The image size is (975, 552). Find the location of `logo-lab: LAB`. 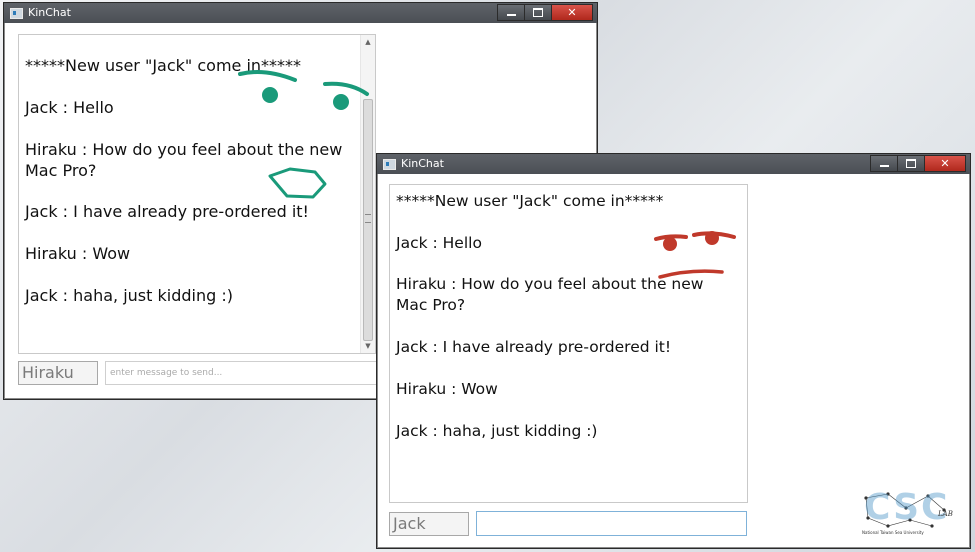

logo-lab: LAB is located at coordinates (945, 514).